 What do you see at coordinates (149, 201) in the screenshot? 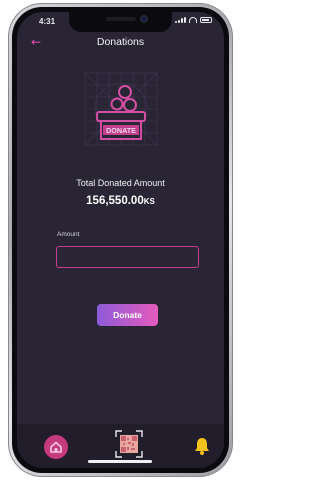
I see `currency: KS` at bounding box center [149, 201].